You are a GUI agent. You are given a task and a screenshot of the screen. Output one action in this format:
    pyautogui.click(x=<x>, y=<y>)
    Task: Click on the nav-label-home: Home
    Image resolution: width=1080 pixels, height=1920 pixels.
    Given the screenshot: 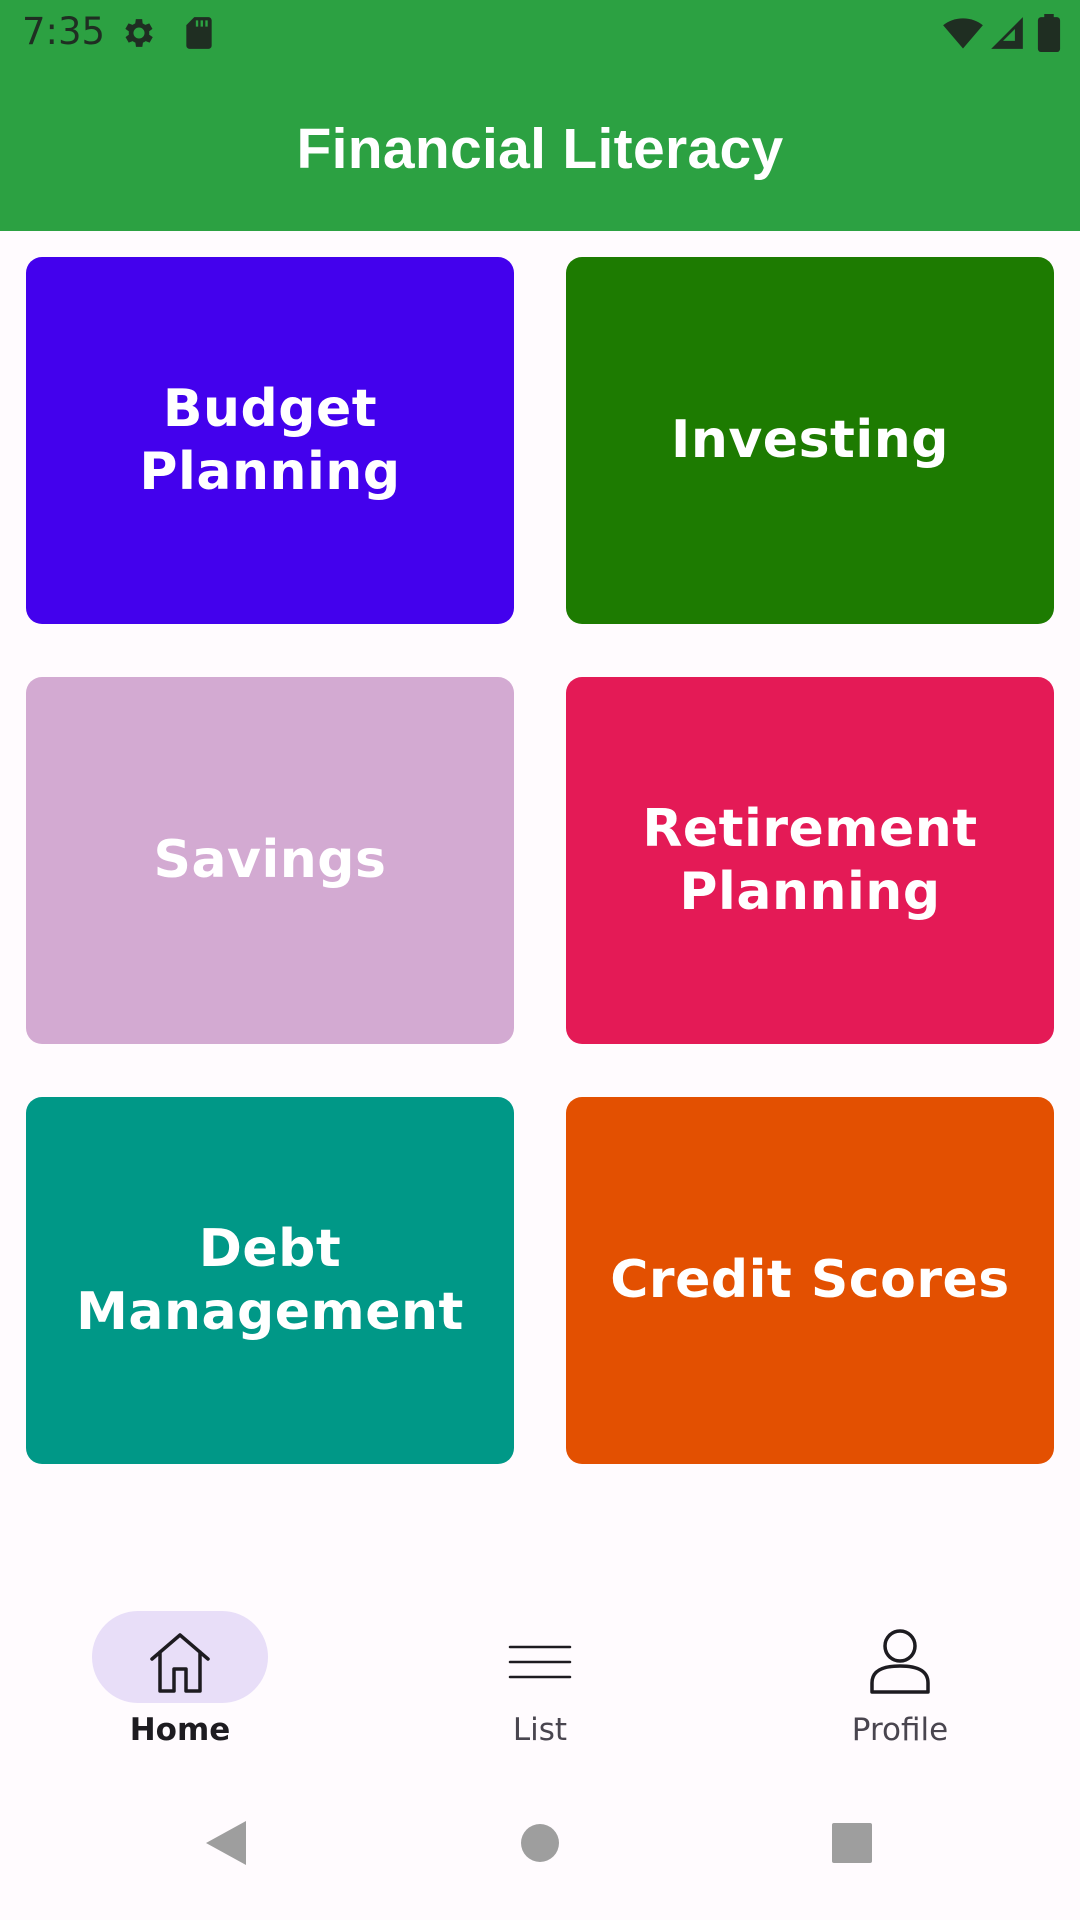 What is the action you would take?
    pyautogui.click(x=180, y=1730)
    